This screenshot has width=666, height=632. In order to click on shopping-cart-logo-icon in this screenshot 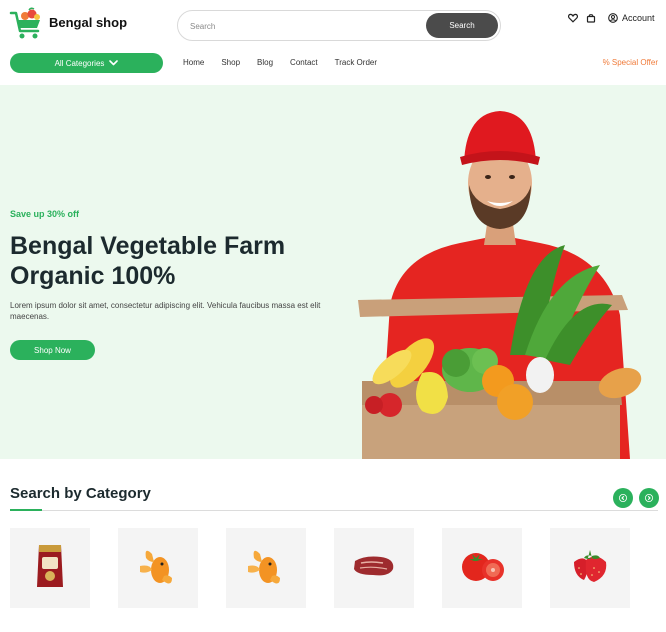, I will do `click(27, 24)`.